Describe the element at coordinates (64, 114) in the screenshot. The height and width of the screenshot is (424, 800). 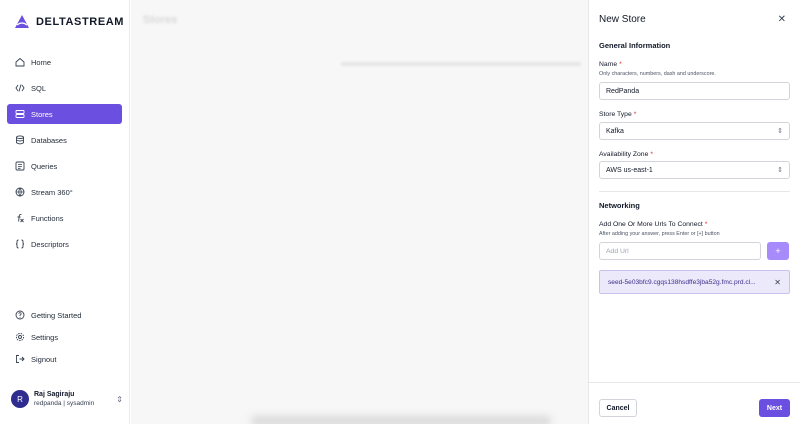
I see `sidebar-item-stores: Stores` at that location.